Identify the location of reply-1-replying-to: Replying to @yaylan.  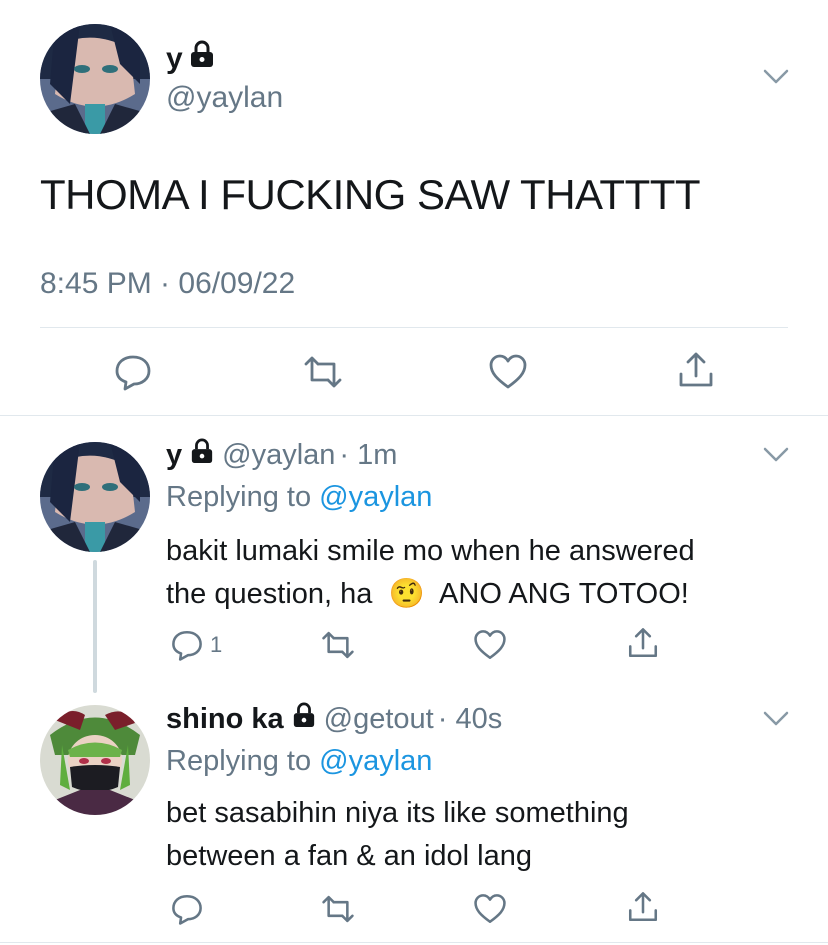
(299, 497).